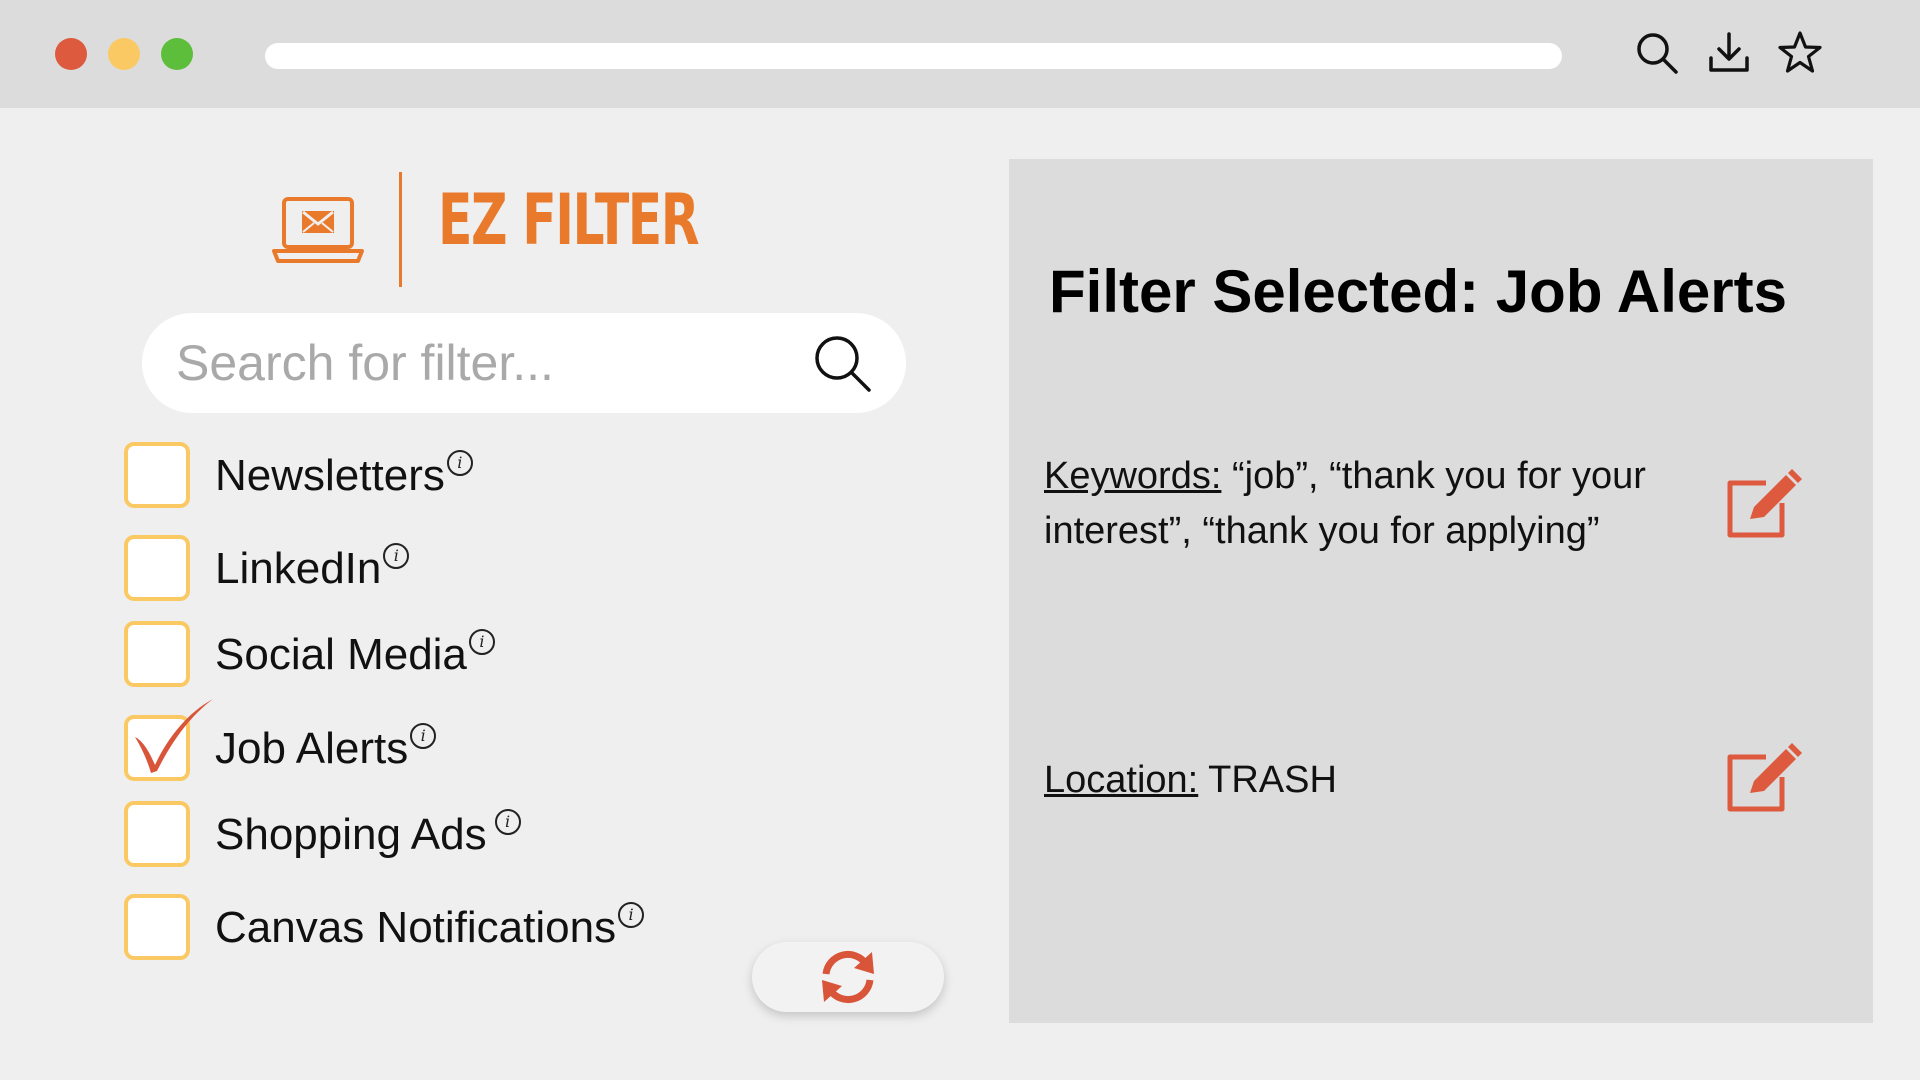 The image size is (1920, 1080). Describe the element at coordinates (157, 475) in the screenshot. I see `newsletters-checkbox` at that location.